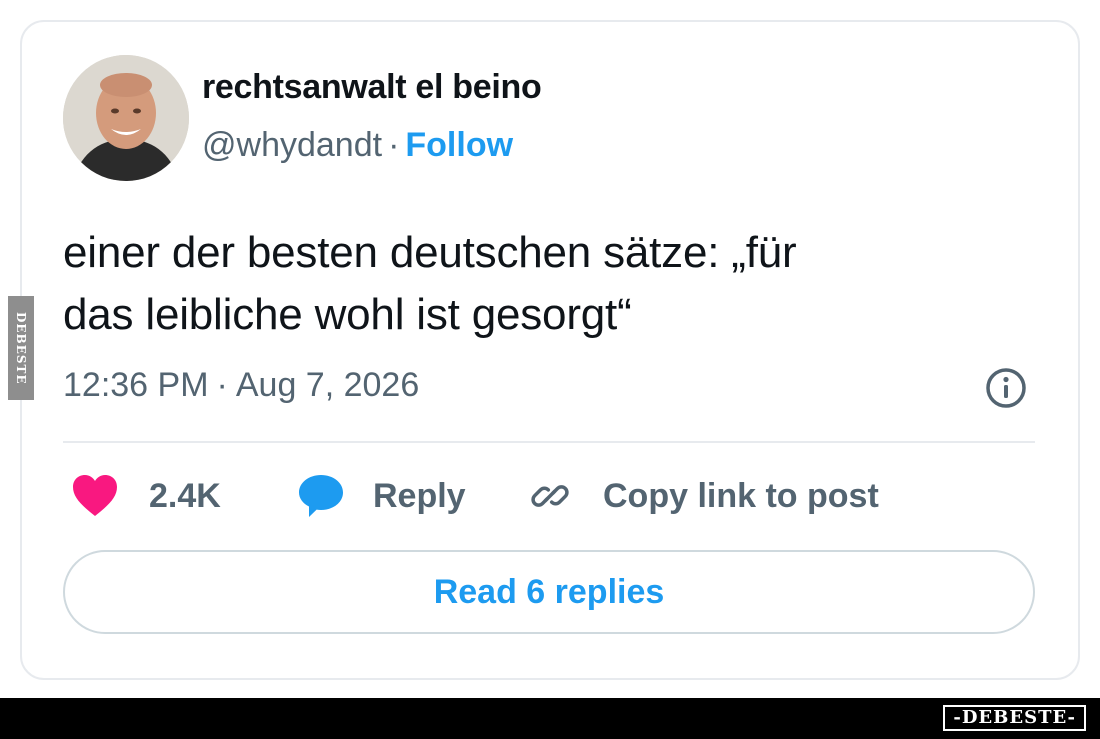 This screenshot has height=739, width=1100. I want to click on action-bar: 2.4K Reply Copy link to post, so click(549, 496).